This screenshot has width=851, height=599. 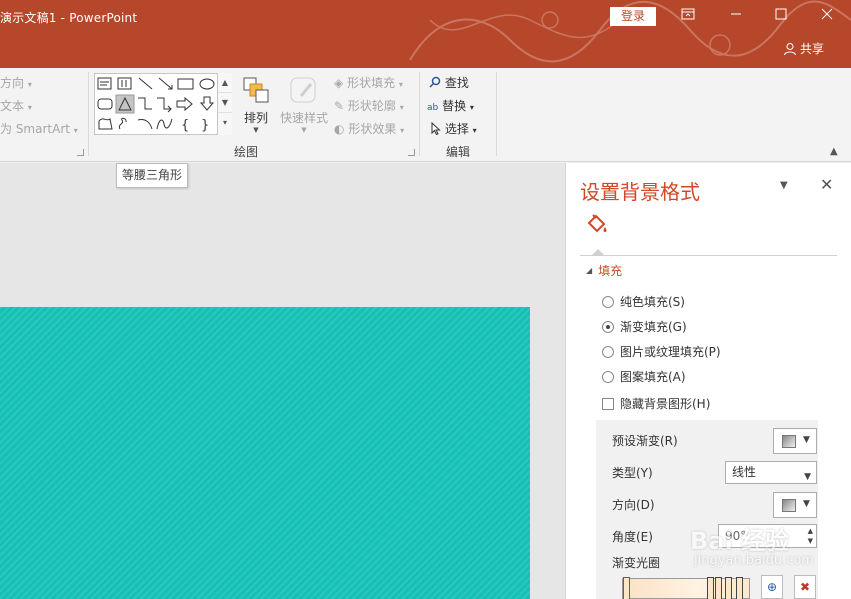 What do you see at coordinates (608, 351) in the screenshot?
I see `picture-fill-radio` at bounding box center [608, 351].